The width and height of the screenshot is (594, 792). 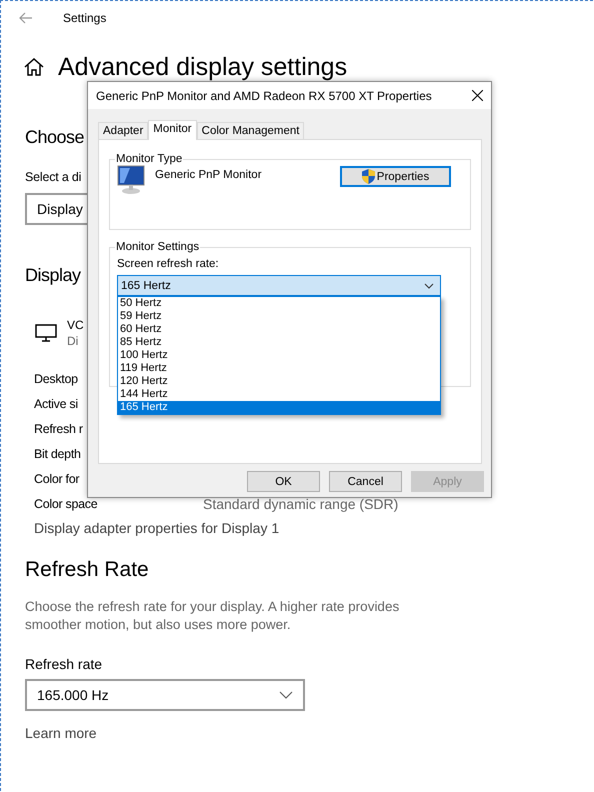 What do you see at coordinates (57, 479) in the screenshot?
I see `info-label: Color for` at bounding box center [57, 479].